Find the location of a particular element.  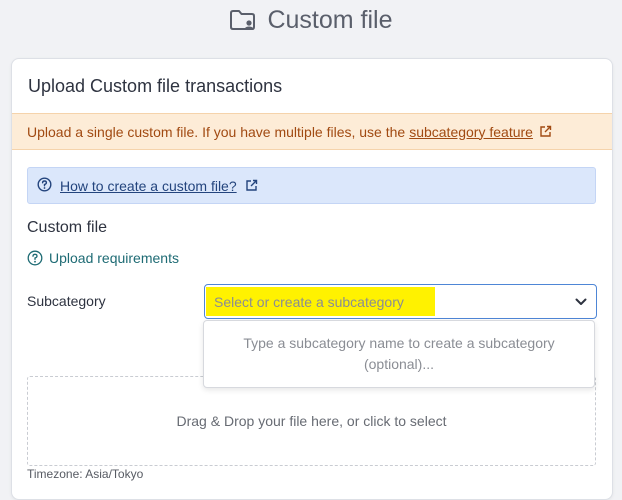

card-header: Upload Custom file transactions is located at coordinates (155, 85).